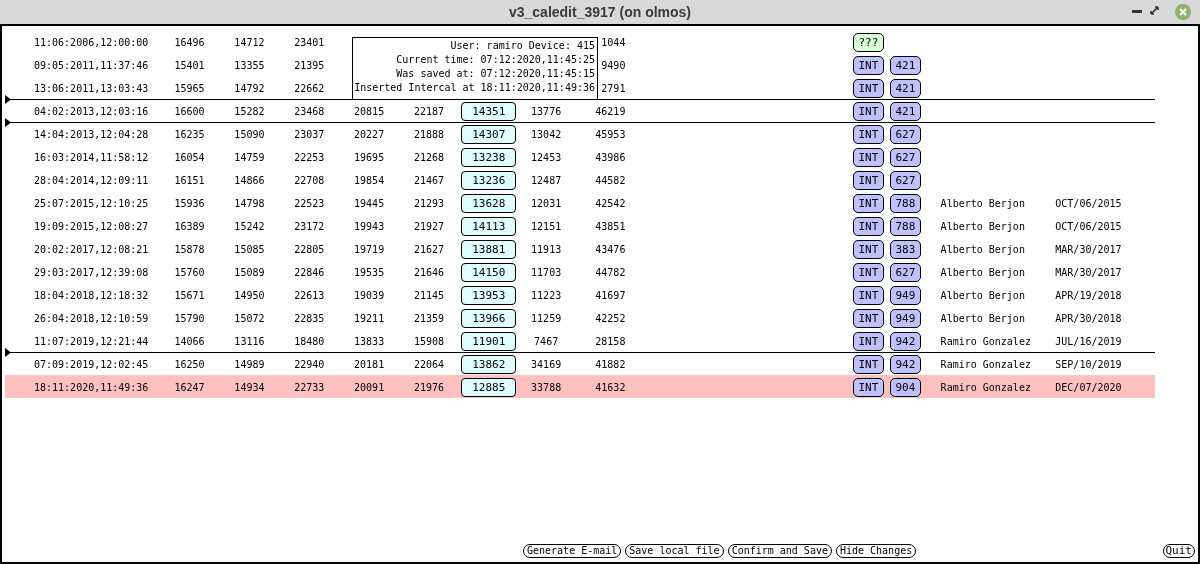 This screenshot has height=564, width=1200. I want to click on value-box: 14307, so click(489, 134).